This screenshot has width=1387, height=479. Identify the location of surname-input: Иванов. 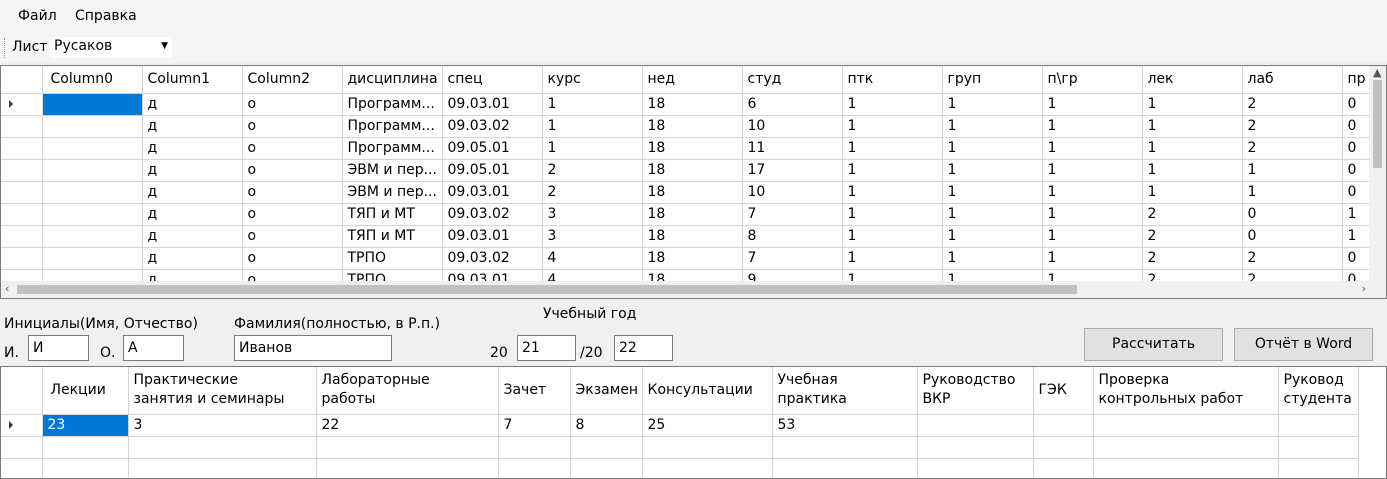
(313, 348).